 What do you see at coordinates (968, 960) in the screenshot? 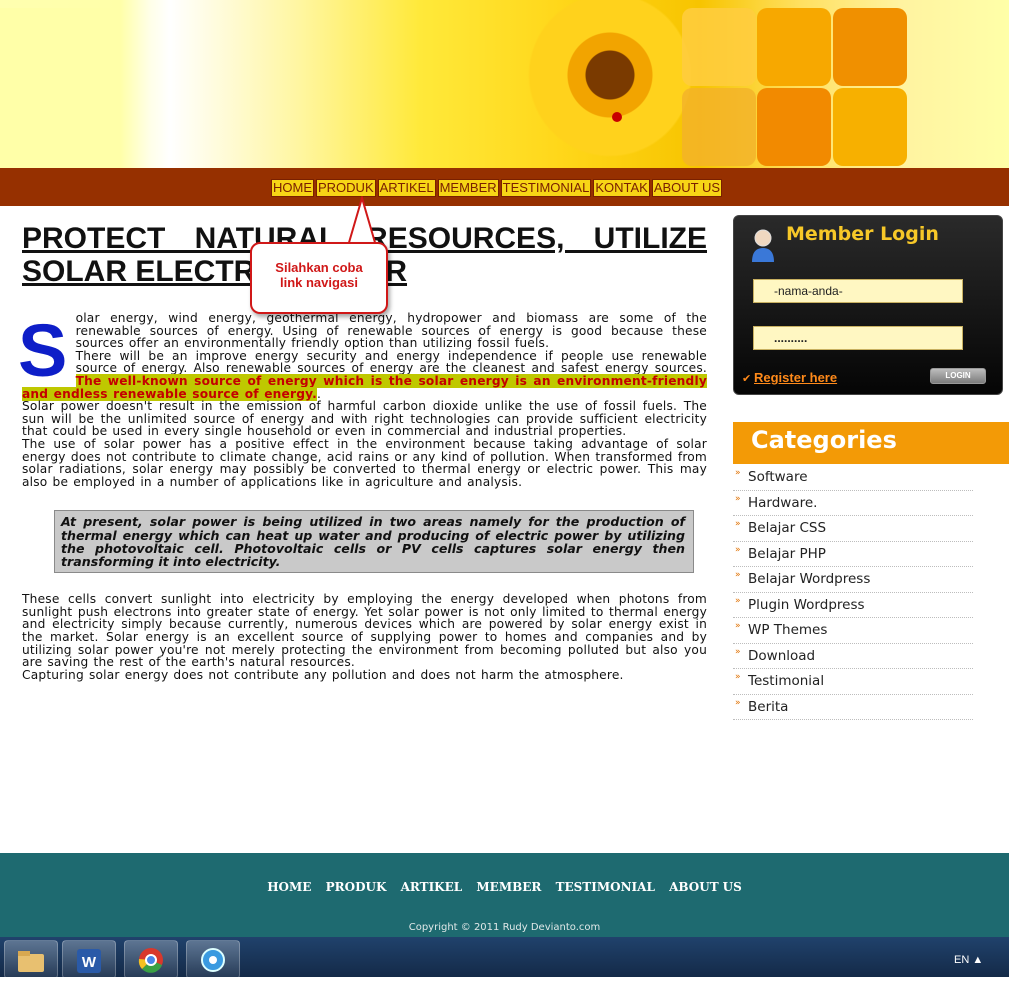
I see `language-indicator: EN ▲` at bounding box center [968, 960].